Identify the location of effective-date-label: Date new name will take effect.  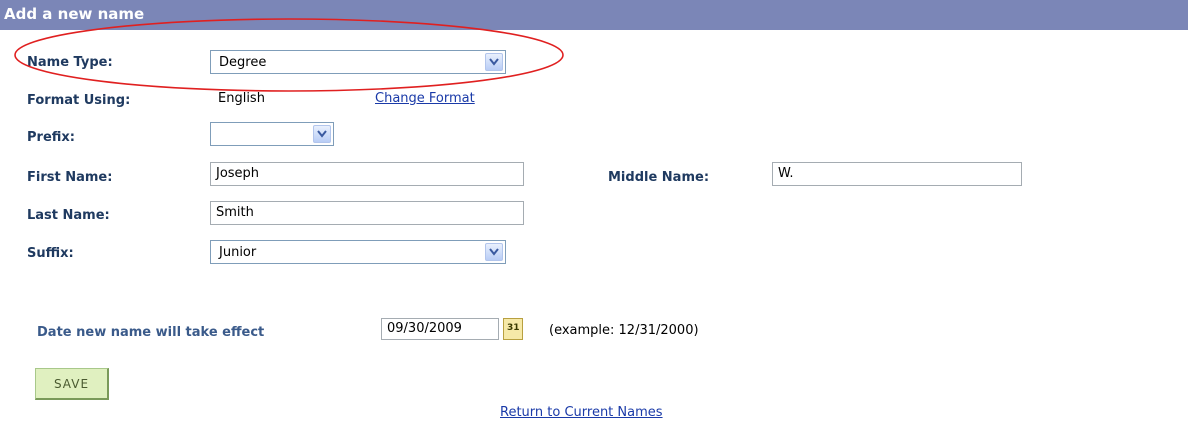
(151, 332).